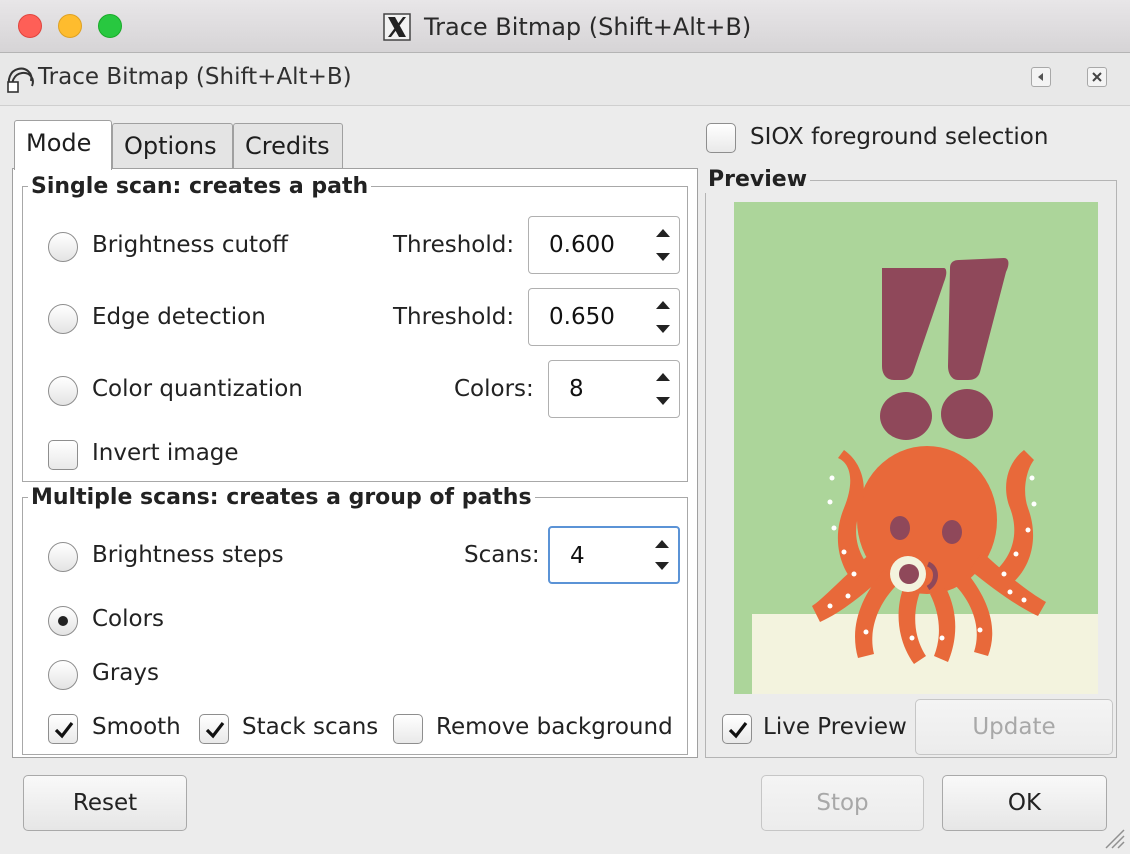 This screenshot has width=1130, height=854. Describe the element at coordinates (1024, 803) in the screenshot. I see `ok-button: OK` at that location.